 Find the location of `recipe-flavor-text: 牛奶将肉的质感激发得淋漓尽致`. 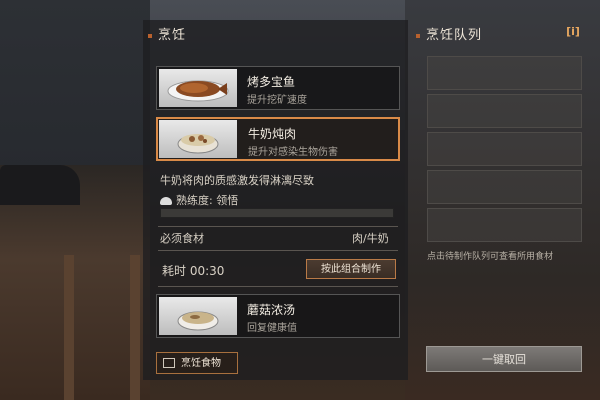

recipe-flavor-text: 牛奶将肉的质感激发得淋漓尽致 is located at coordinates (237, 180).